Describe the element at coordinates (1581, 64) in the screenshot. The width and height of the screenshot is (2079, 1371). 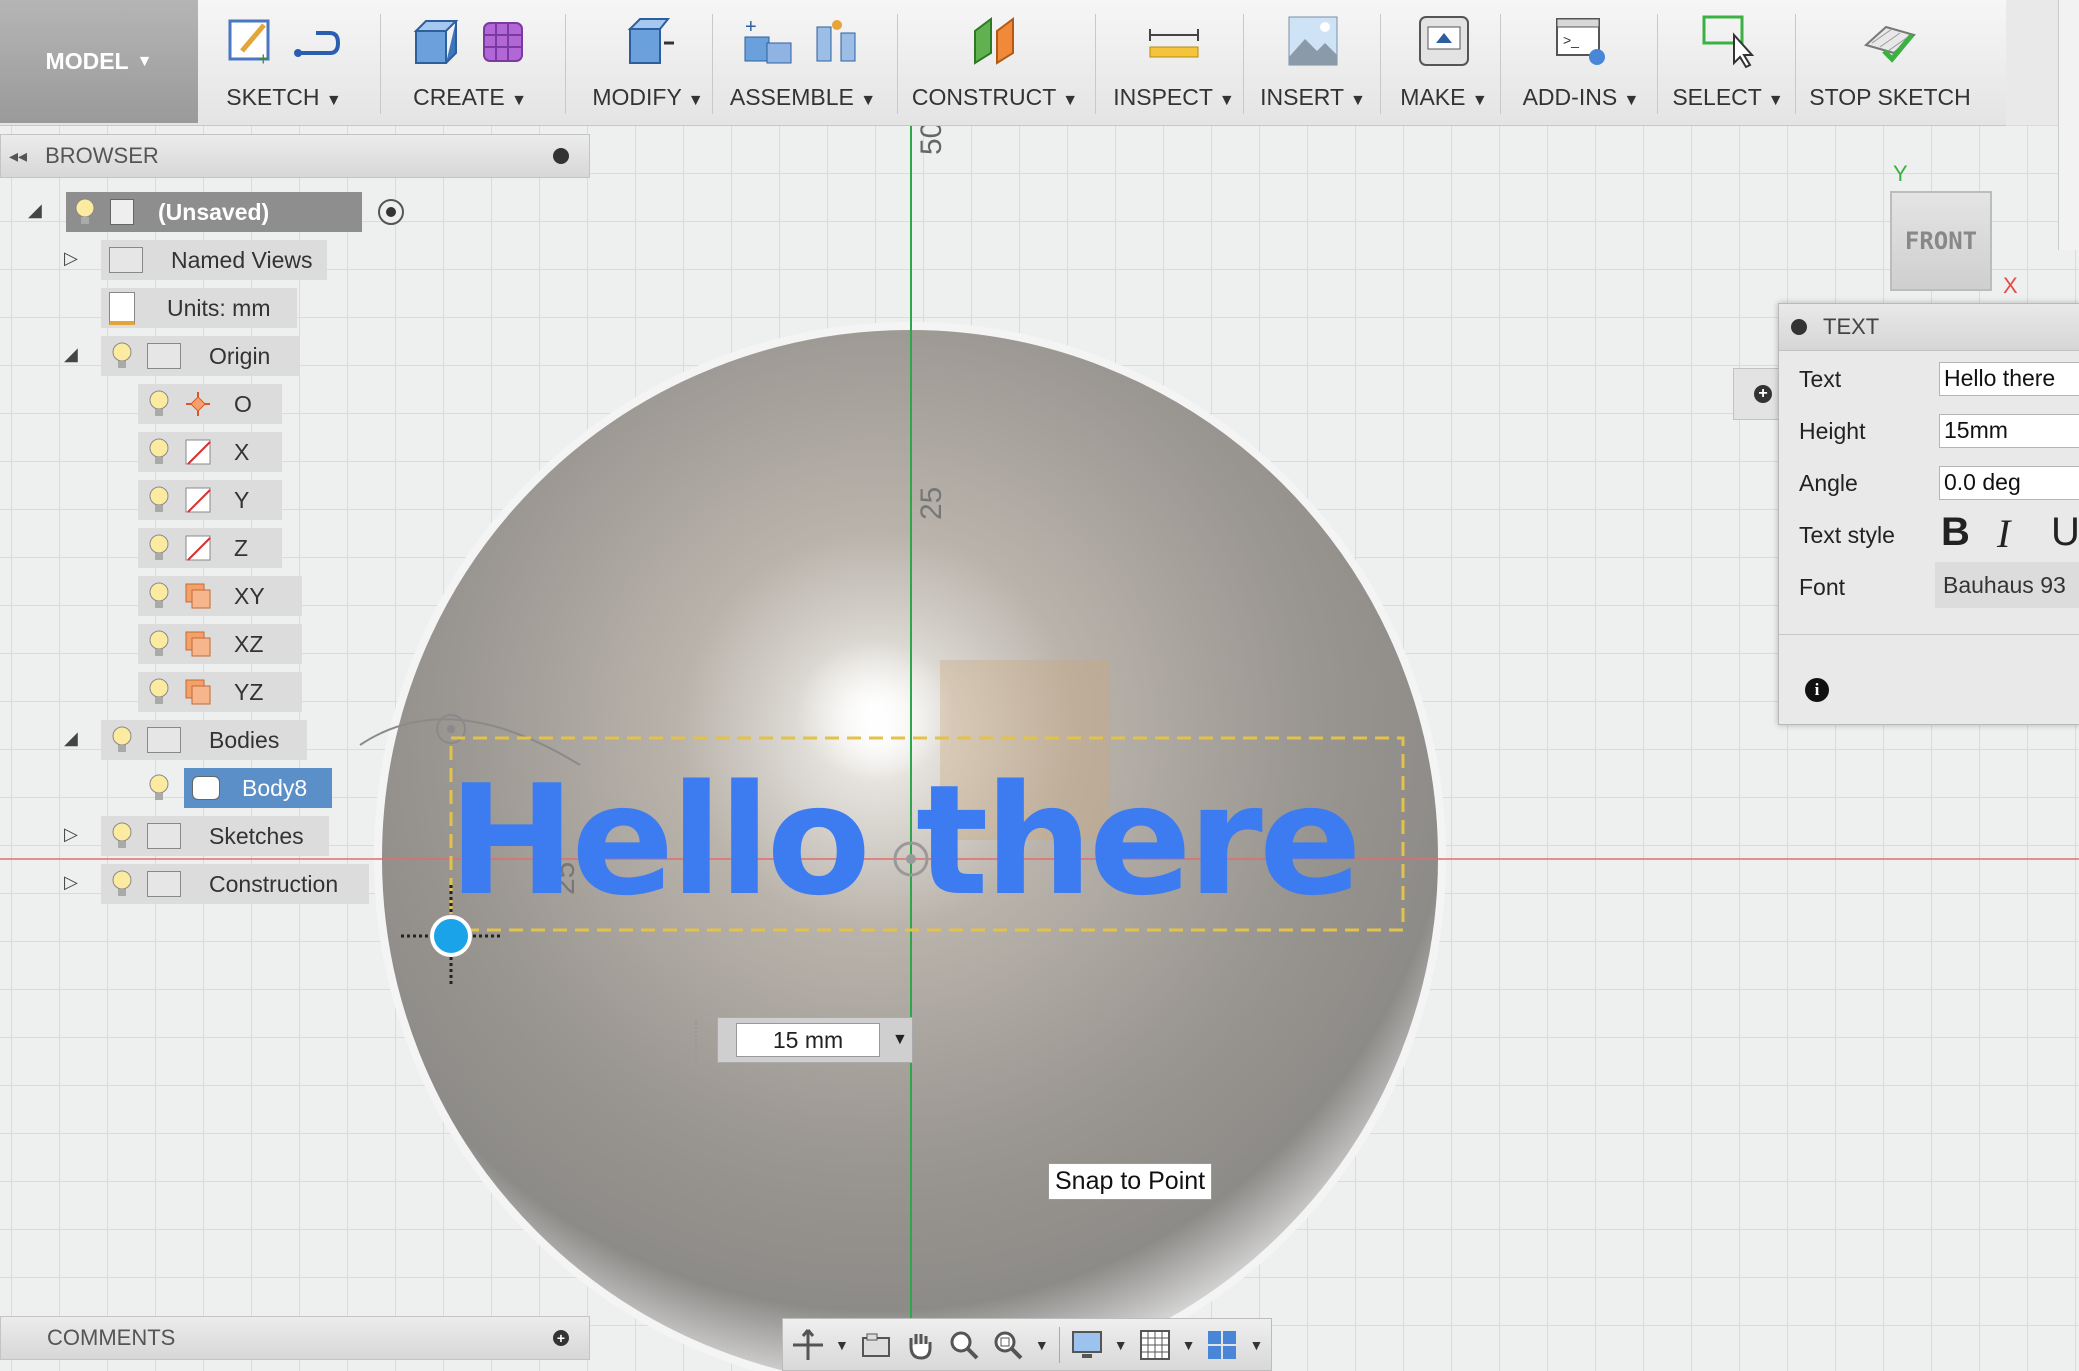
I see `toolbar-group-add-ins: >_ ADD-INS ▼` at that location.